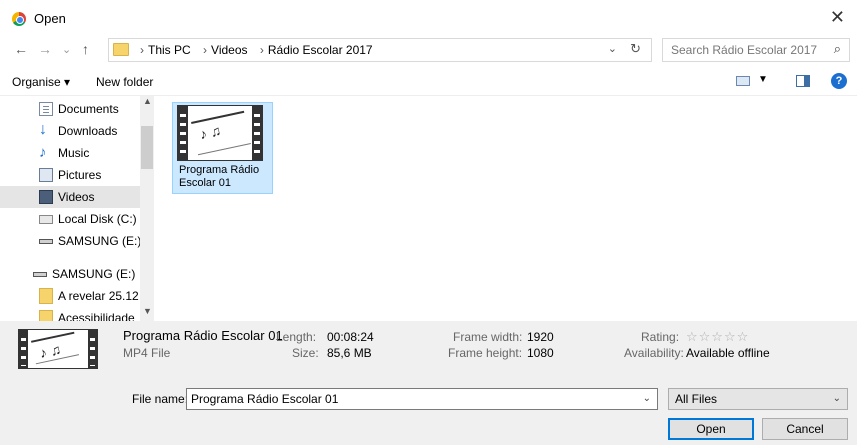 This screenshot has height=445, width=857. I want to click on preview-pane-icon, so click(803, 81).